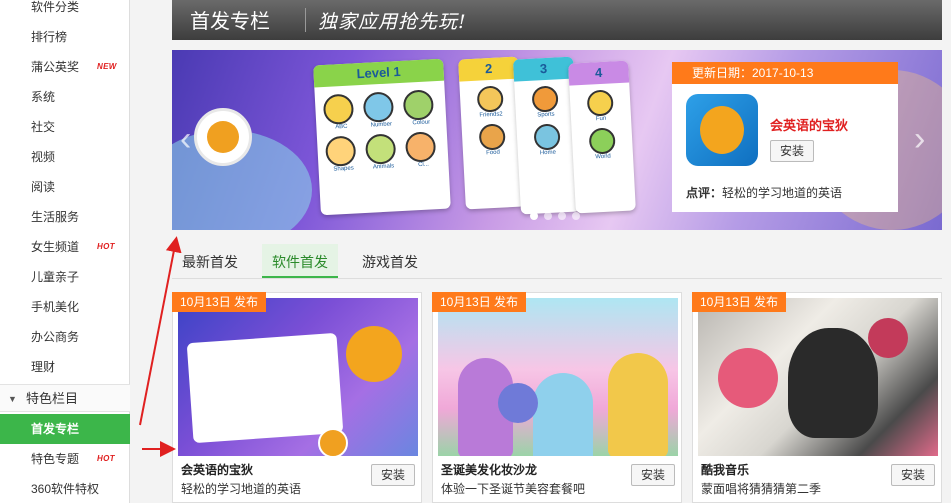  I want to click on carousel-pager, so click(558, 215).